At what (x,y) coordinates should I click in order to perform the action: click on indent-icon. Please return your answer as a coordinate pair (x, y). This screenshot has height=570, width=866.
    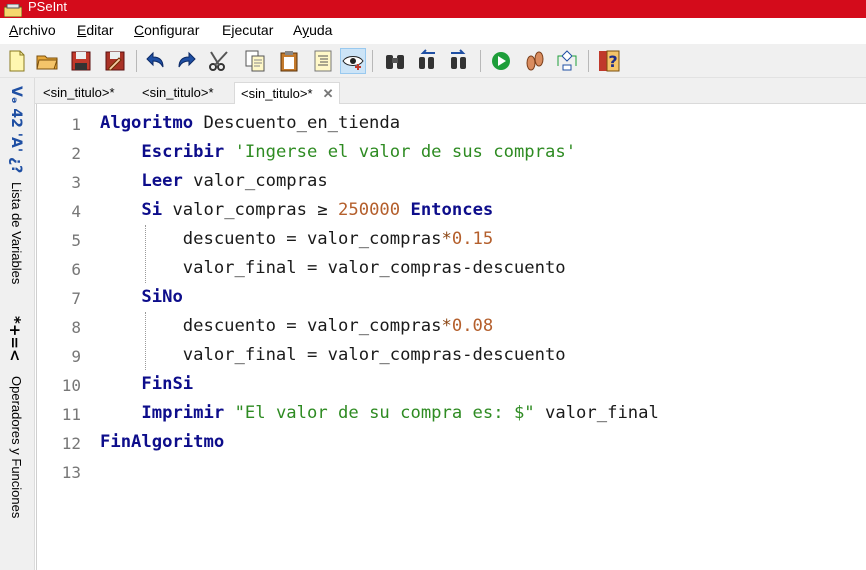
    Looking at the image, I should click on (323, 61).